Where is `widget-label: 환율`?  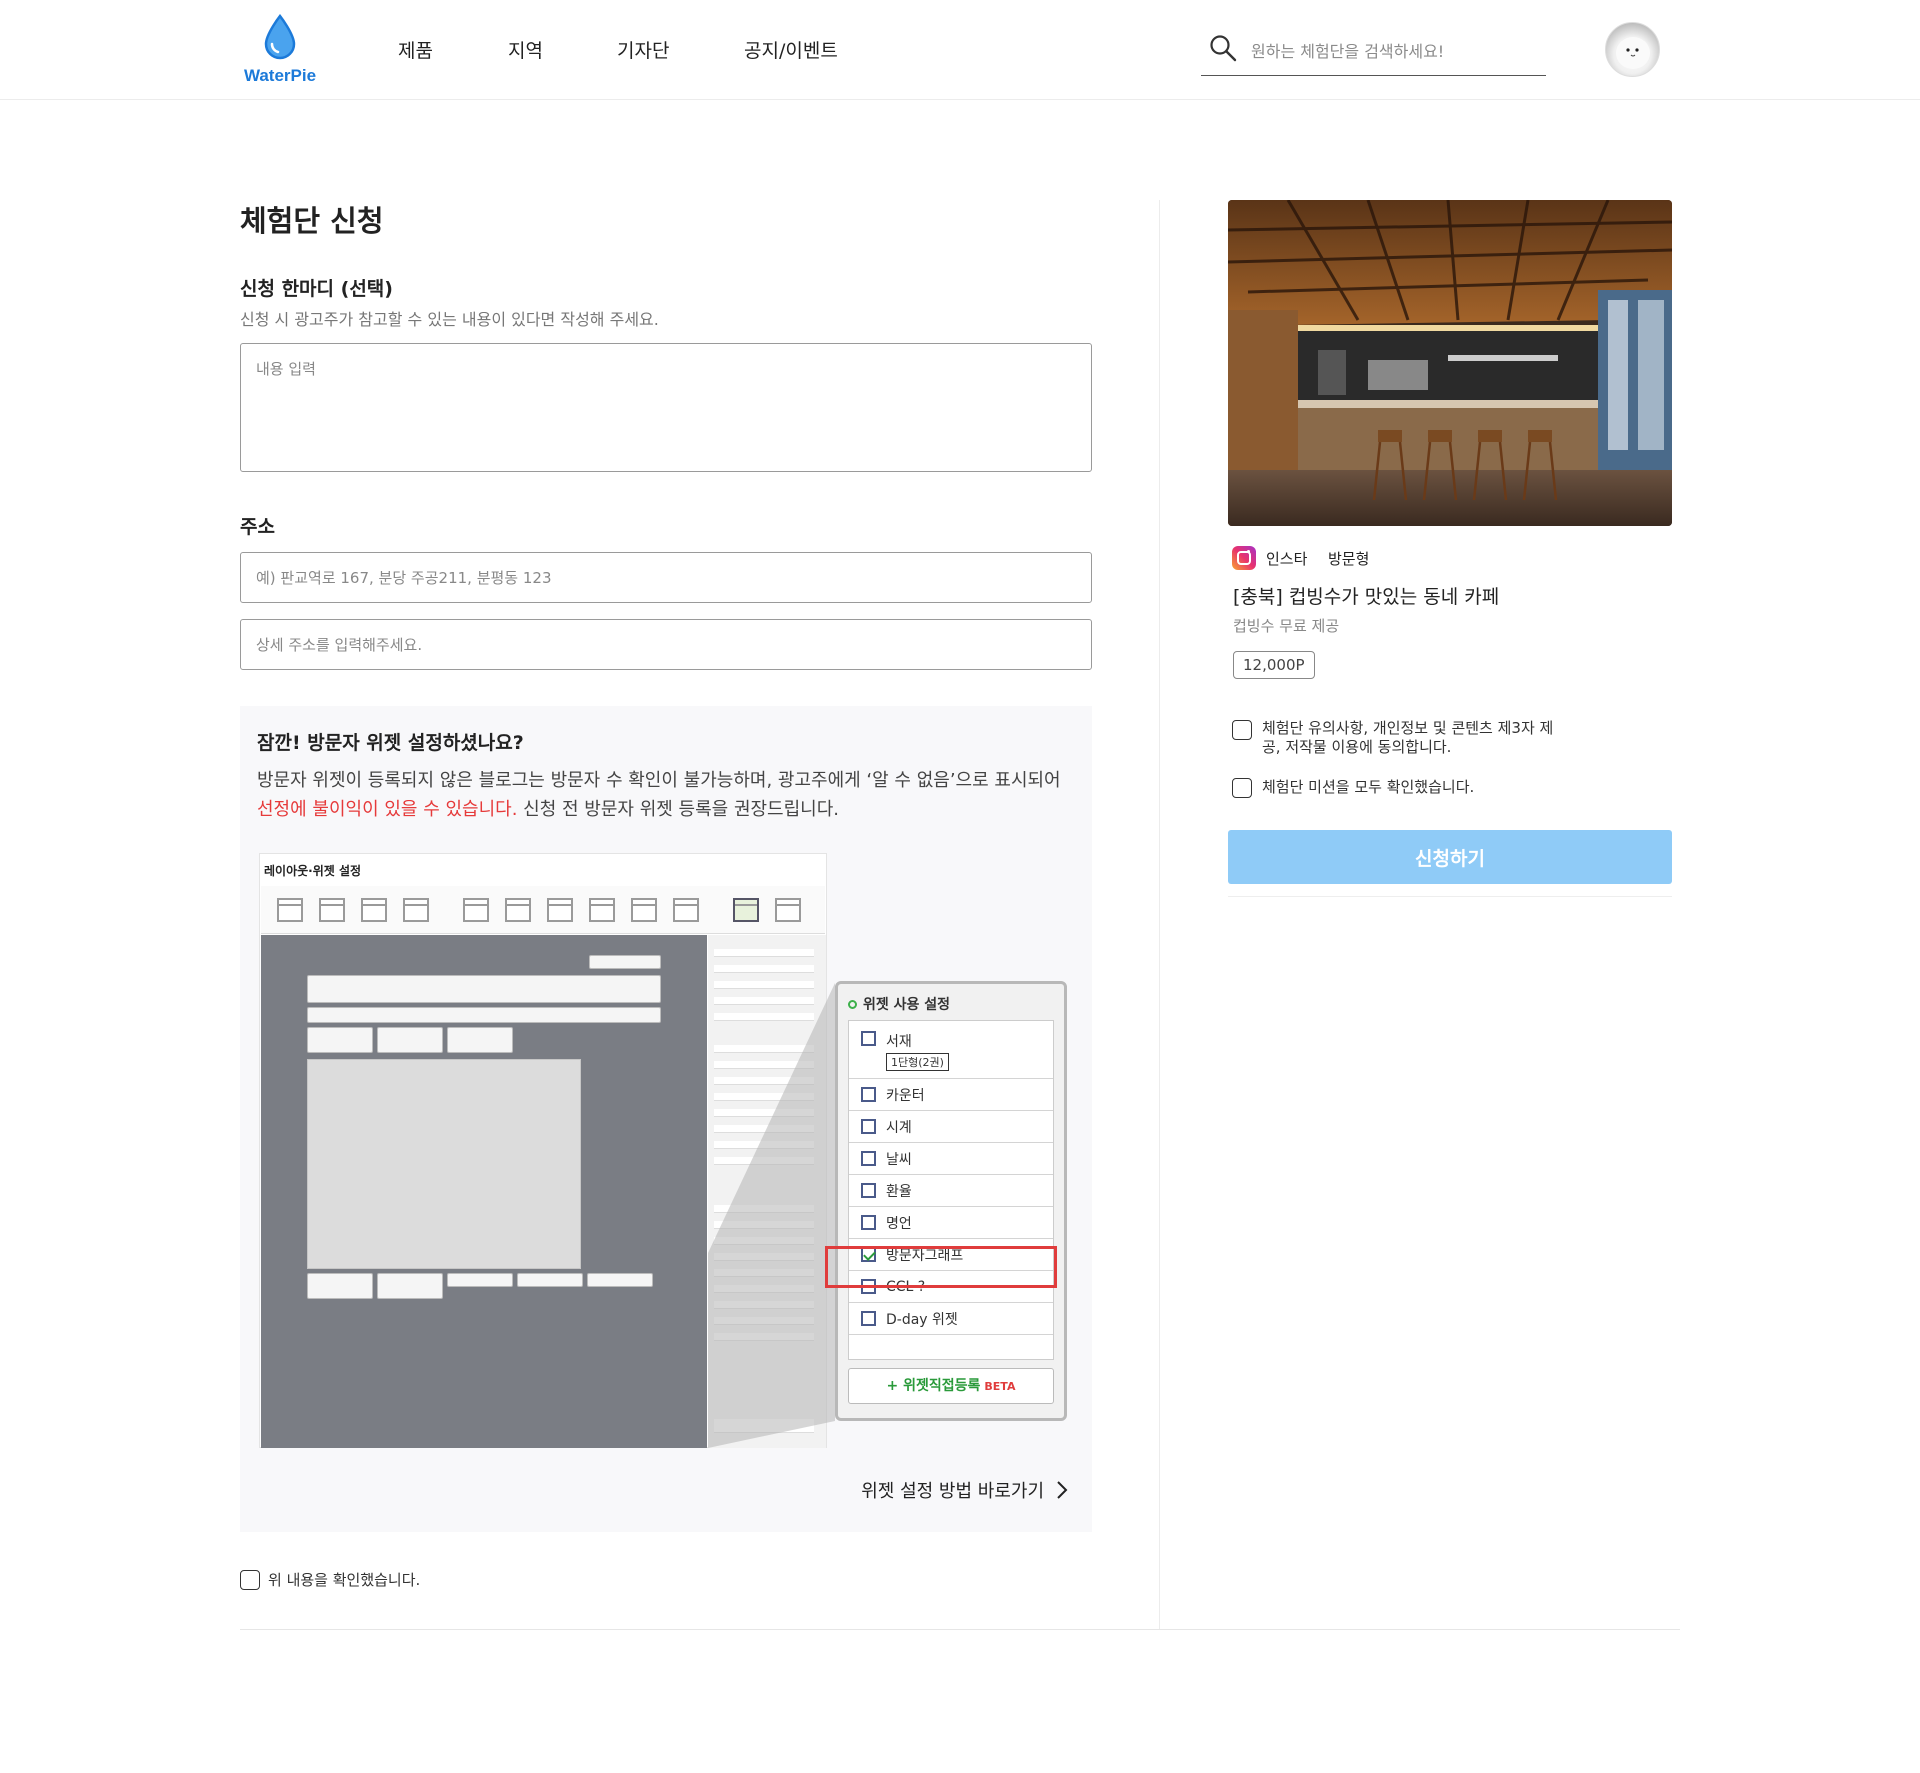 widget-label: 환율 is located at coordinates (899, 1191).